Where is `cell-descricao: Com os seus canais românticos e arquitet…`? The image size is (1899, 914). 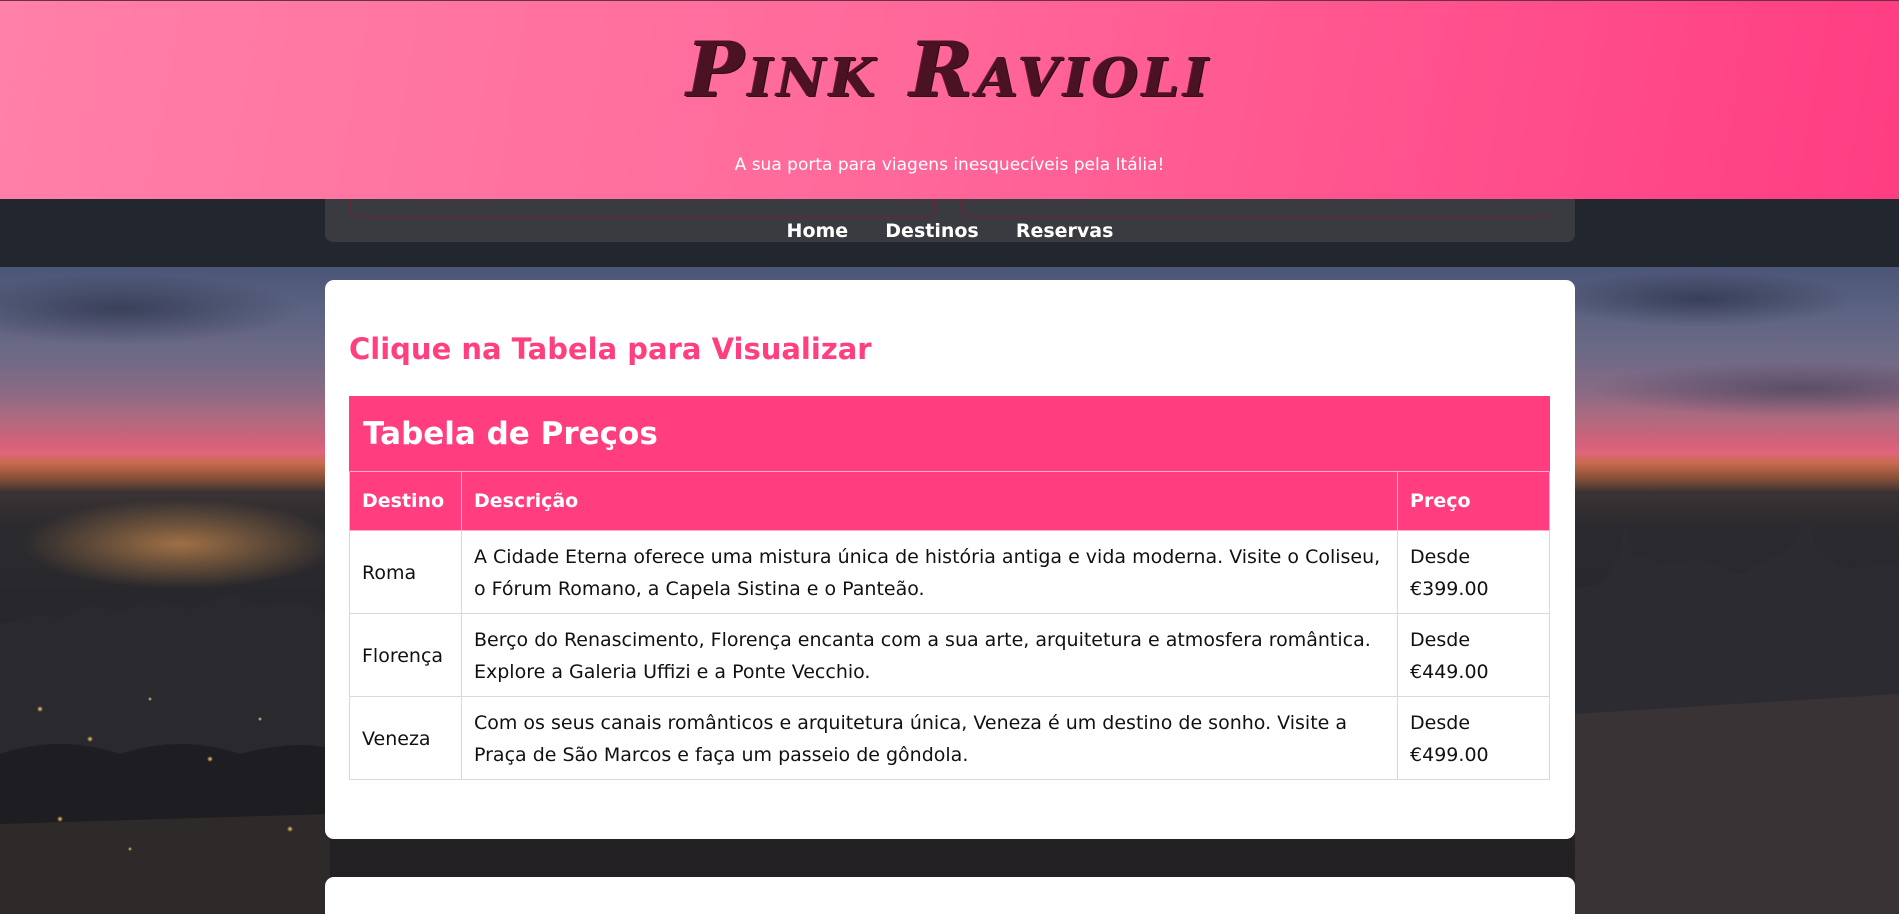
cell-descricao: Com os seus canais românticos e arquitet… is located at coordinates (929, 737).